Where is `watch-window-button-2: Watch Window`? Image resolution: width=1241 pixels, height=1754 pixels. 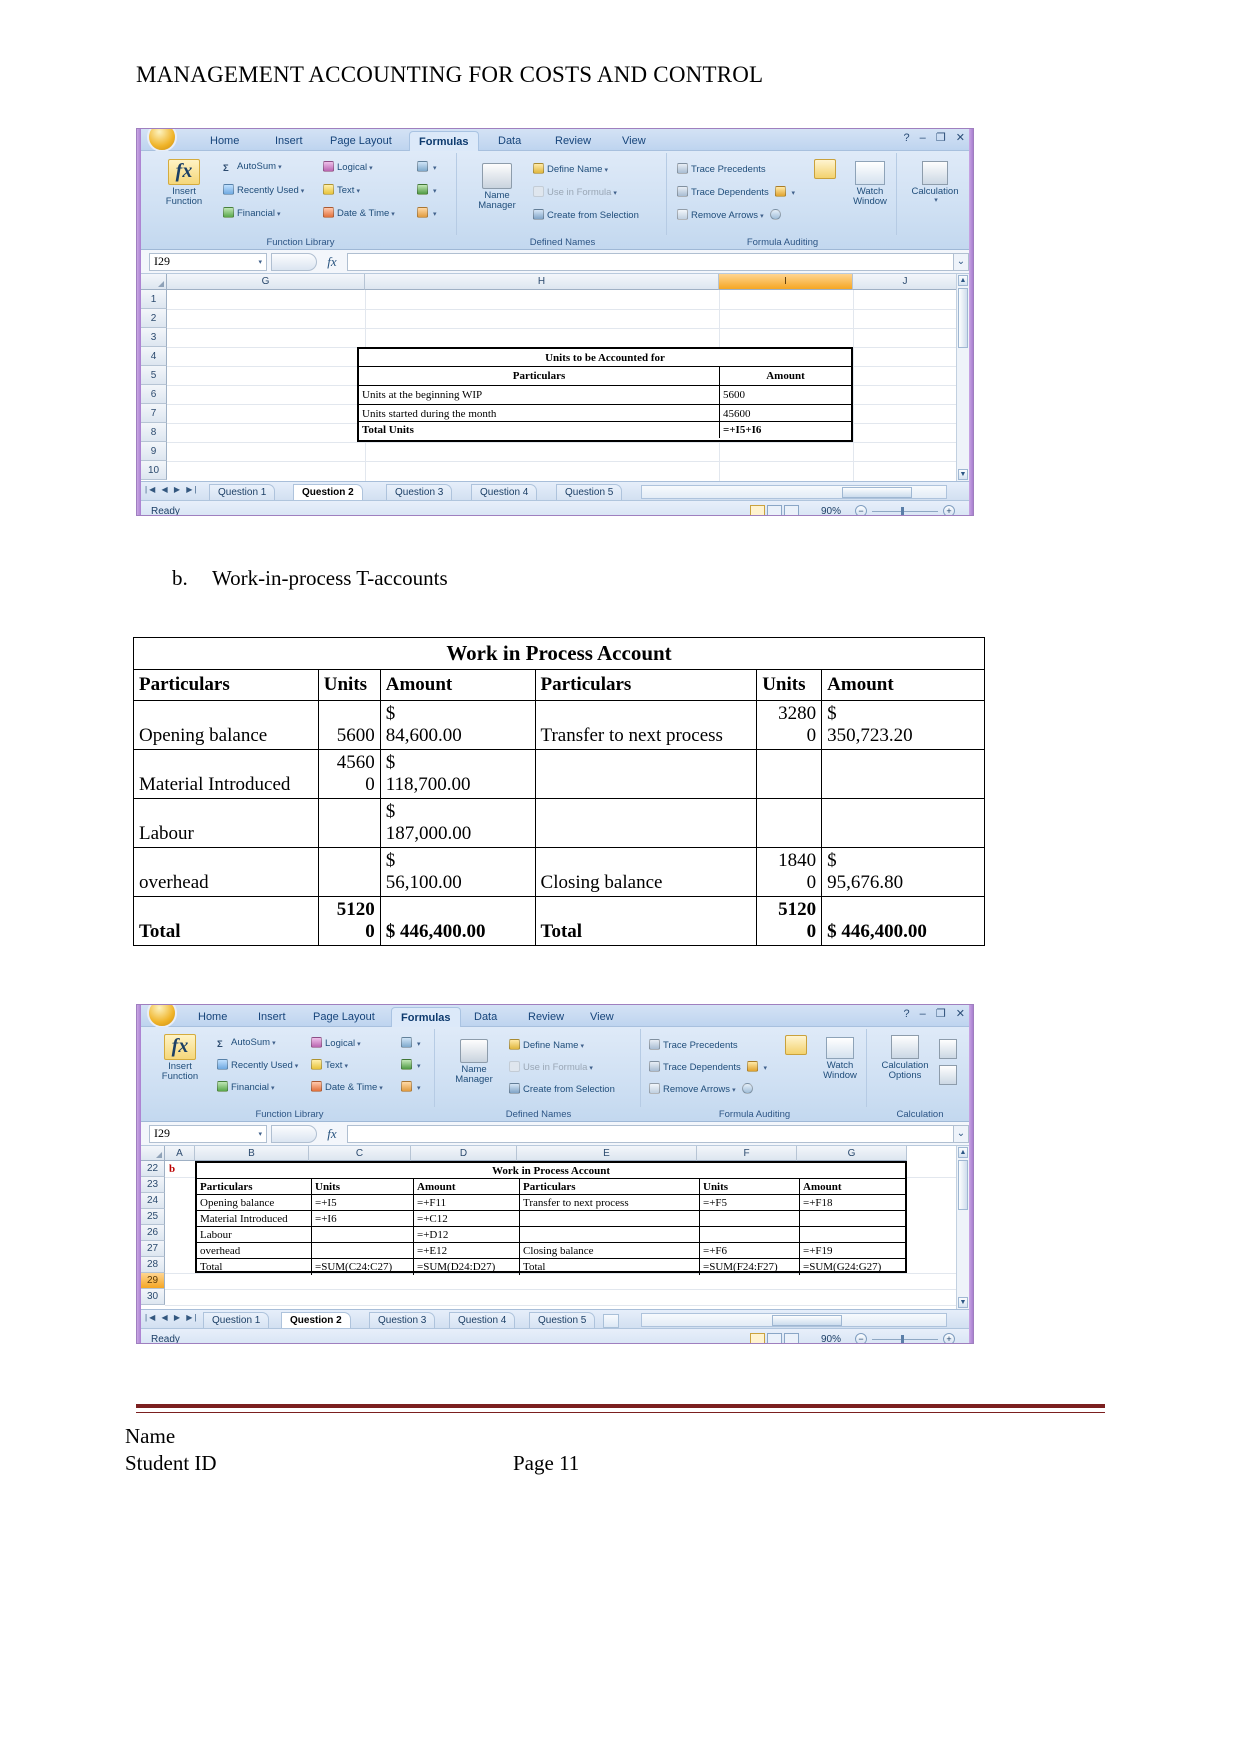
watch-window-button-2: Watch Window is located at coordinates (840, 1059).